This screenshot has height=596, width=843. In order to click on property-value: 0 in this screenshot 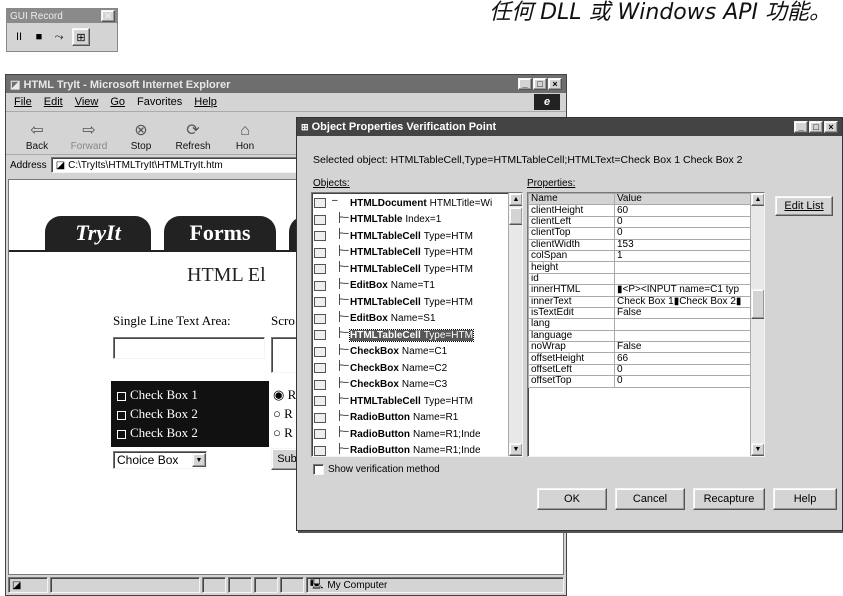, I will do `click(684, 222)`.